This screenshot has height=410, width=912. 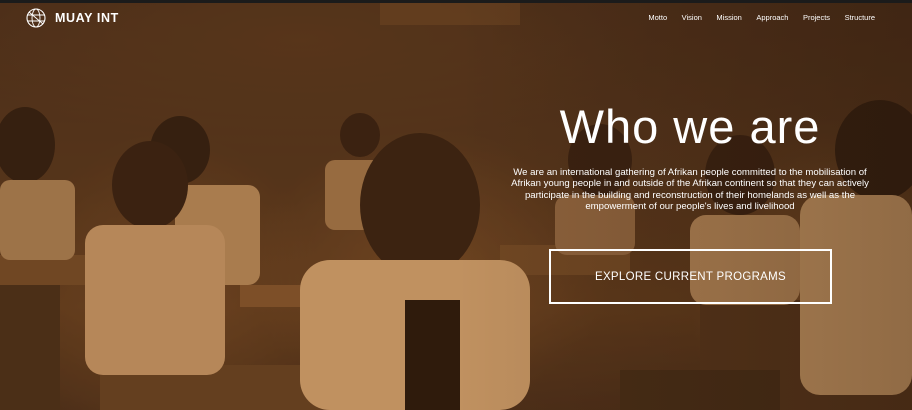 What do you see at coordinates (36, 18) in the screenshot?
I see `globe-icon` at bounding box center [36, 18].